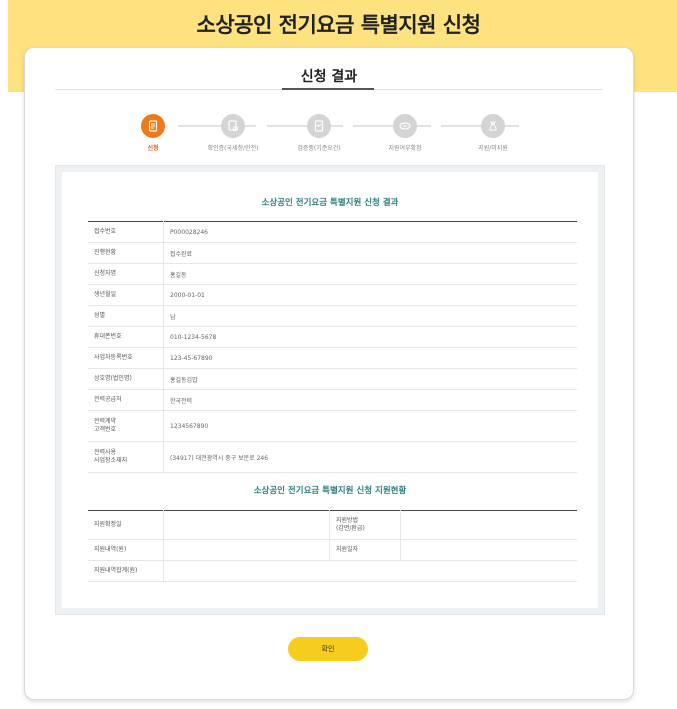  I want to click on step-confirm-doc: 확인증(국세청/한전), so click(233, 133).